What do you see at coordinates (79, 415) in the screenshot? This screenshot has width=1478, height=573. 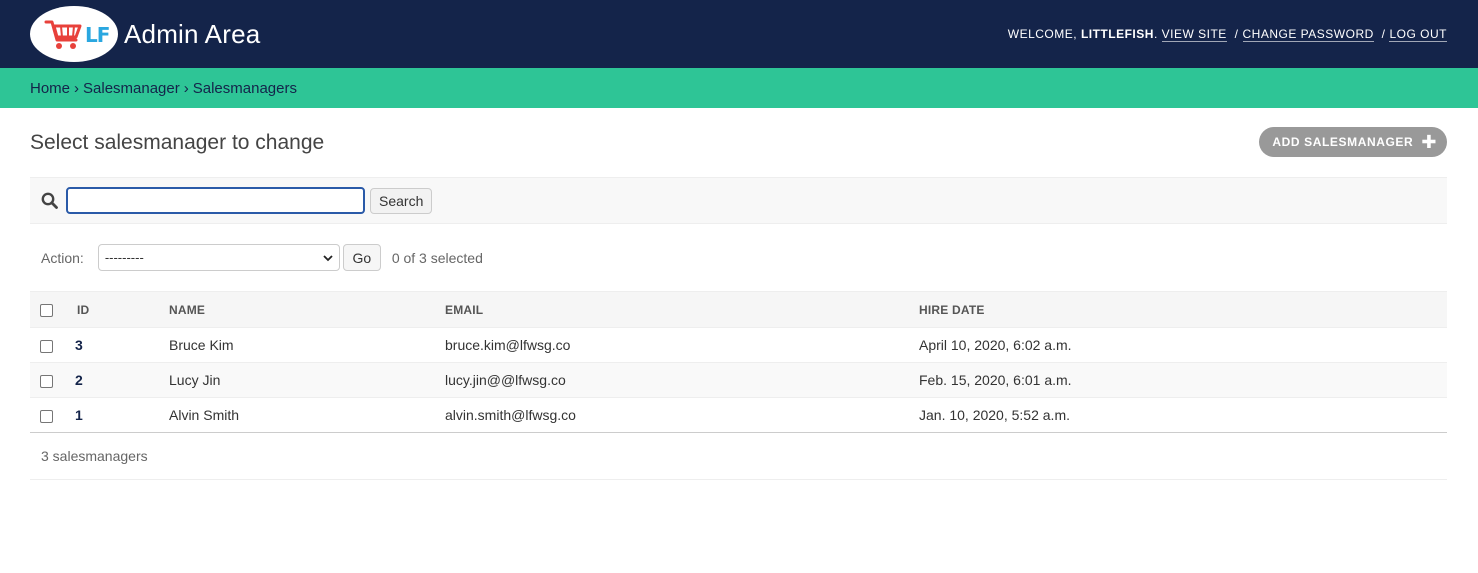 I see `row-id-link: 1` at bounding box center [79, 415].